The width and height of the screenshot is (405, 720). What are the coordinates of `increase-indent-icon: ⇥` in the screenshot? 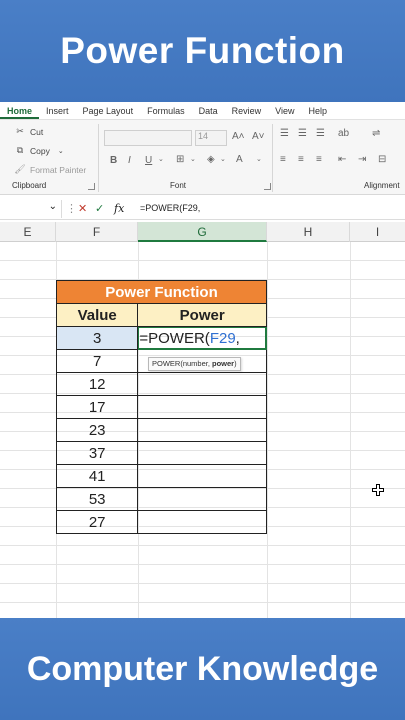 It's located at (362, 159).